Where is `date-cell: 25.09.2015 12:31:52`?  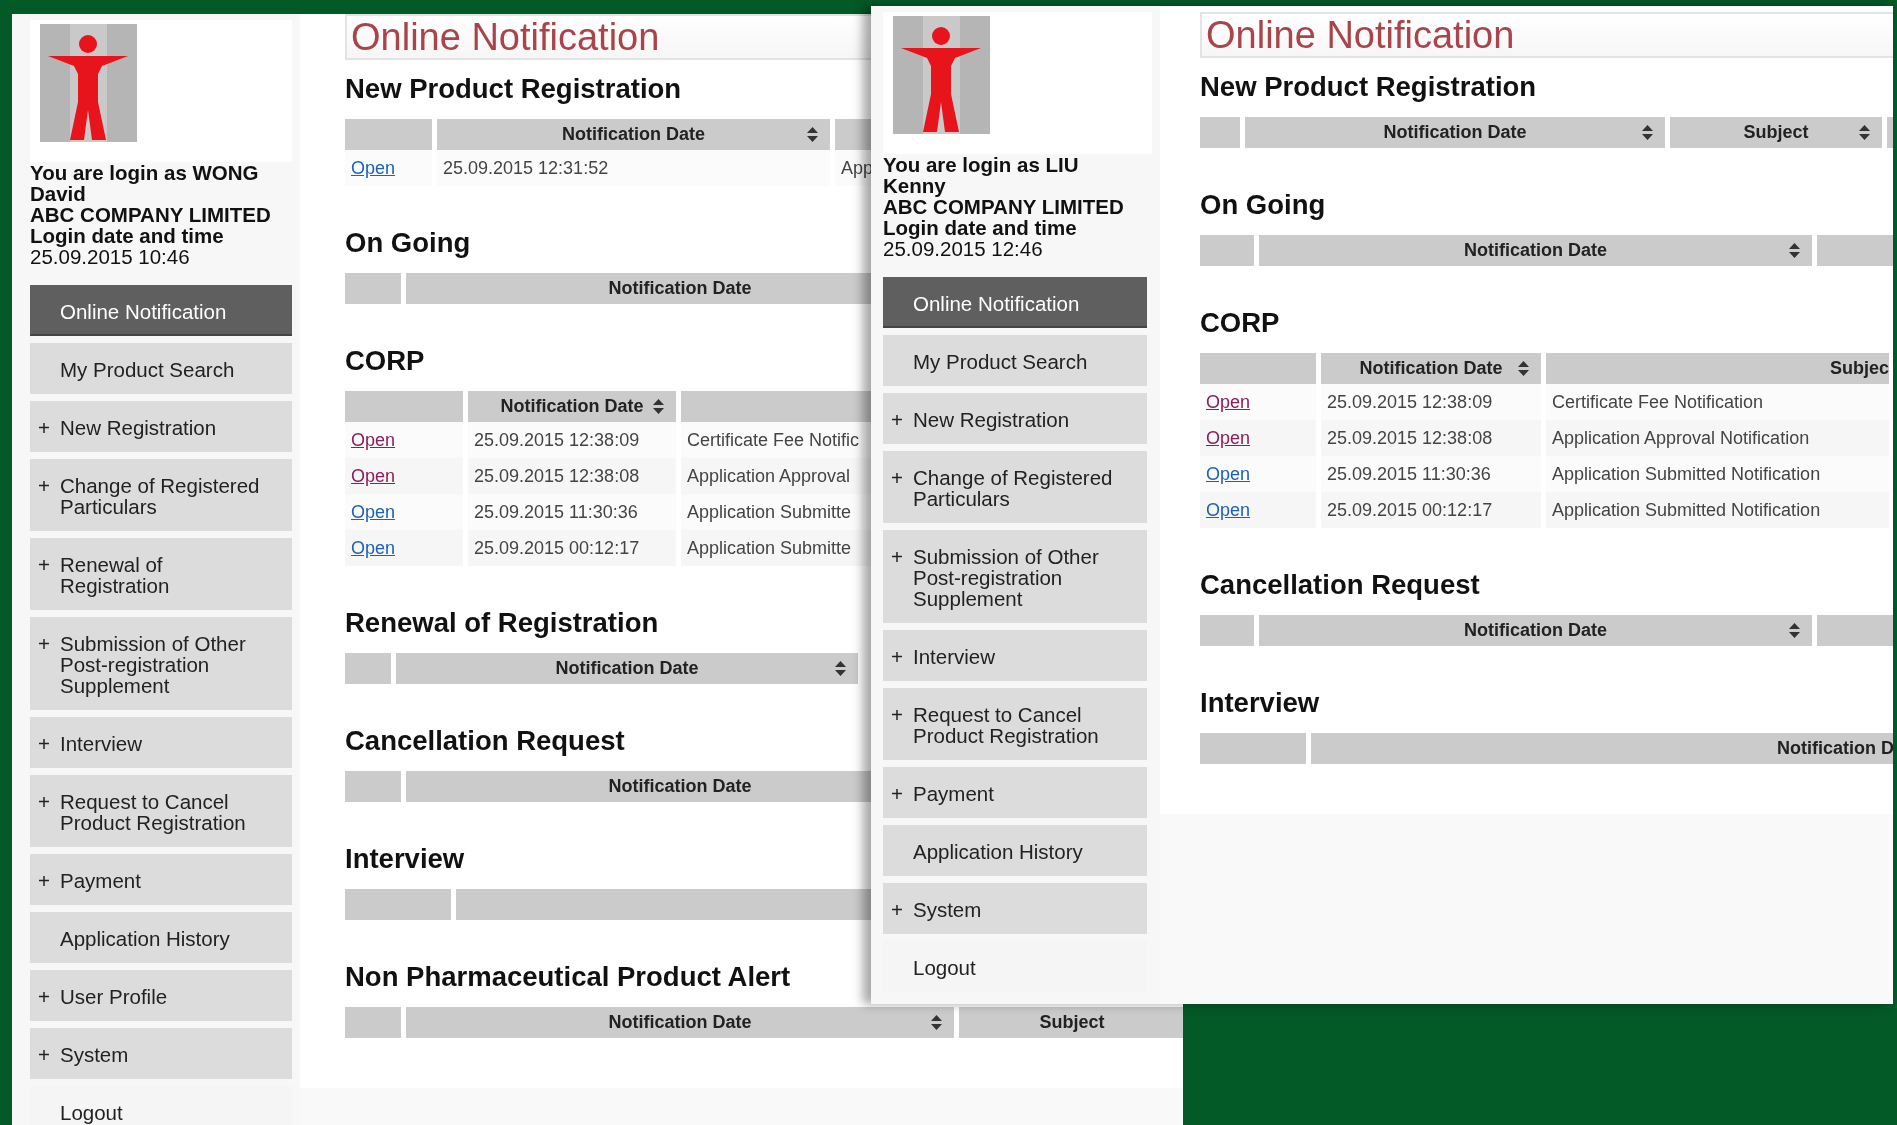
date-cell: 25.09.2015 12:31:52 is located at coordinates (633, 168).